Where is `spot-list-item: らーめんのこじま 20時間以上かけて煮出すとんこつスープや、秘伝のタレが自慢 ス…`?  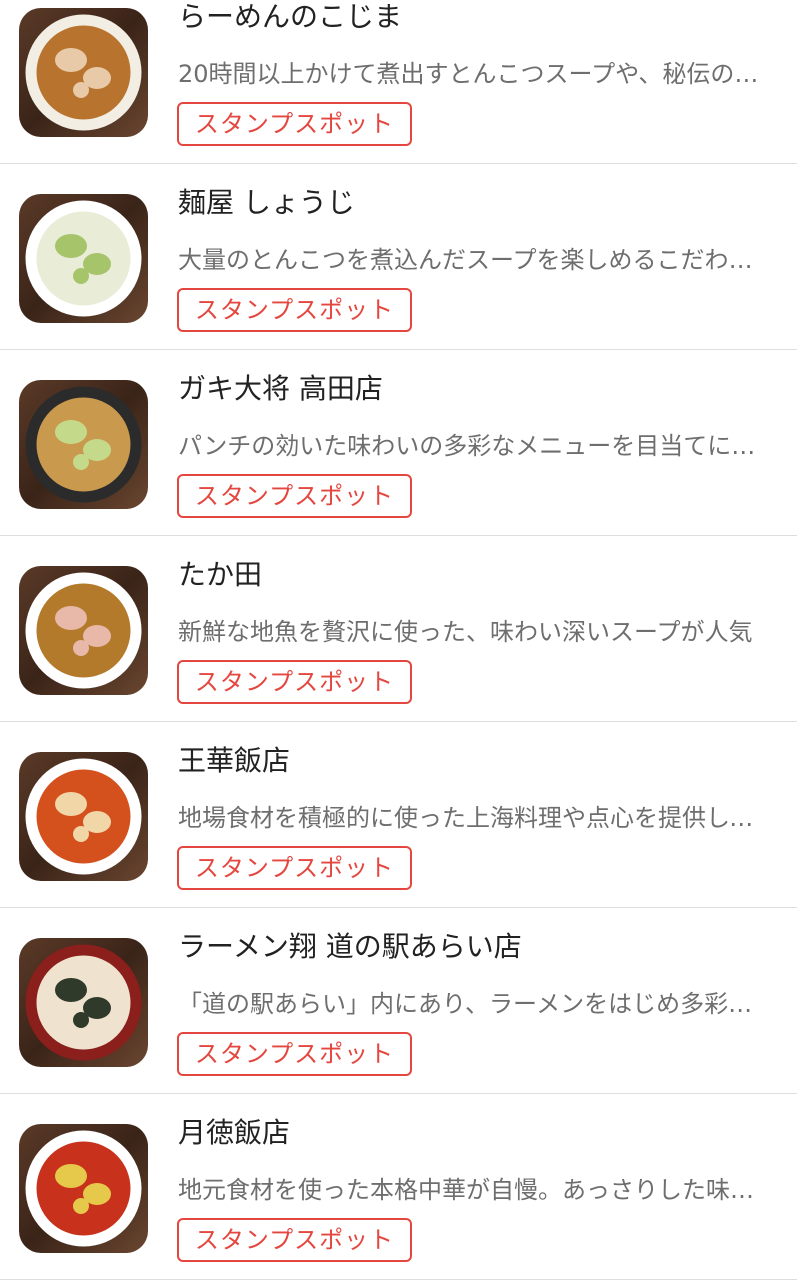 spot-list-item: らーめんのこじま 20時間以上かけて煮出すとんこつスープや、秘伝のタレが自慢 ス… is located at coordinates (398, 82).